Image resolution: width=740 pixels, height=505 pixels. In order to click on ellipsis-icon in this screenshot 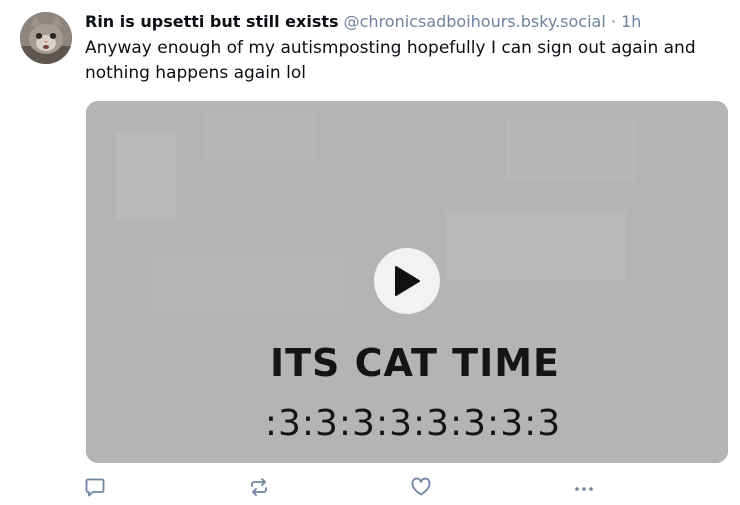, I will do `click(584, 489)`.